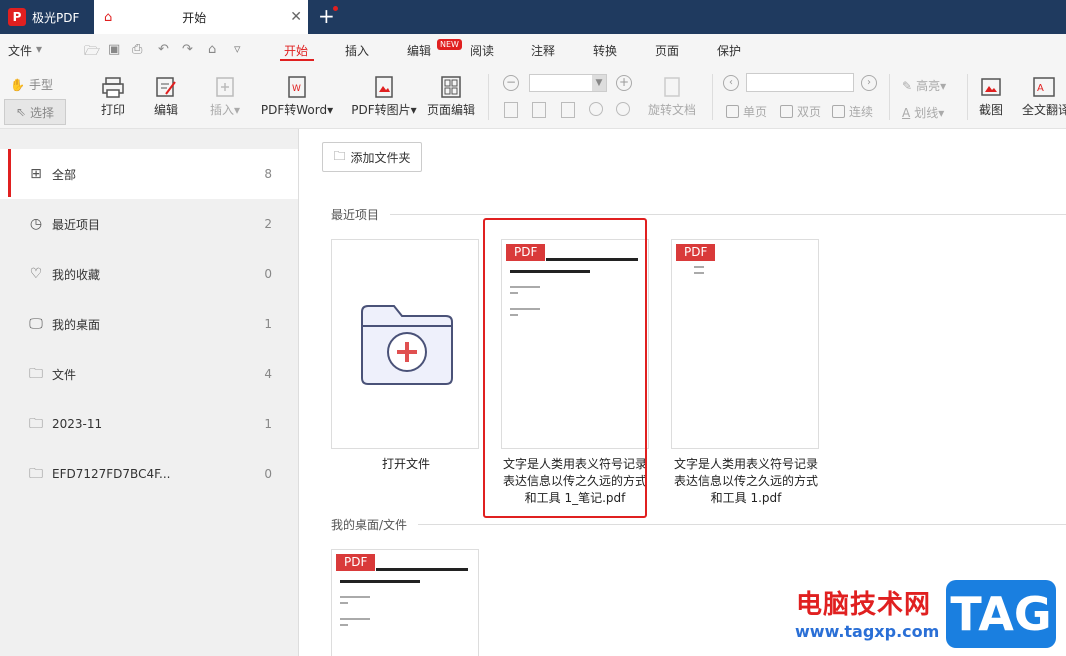 The height and width of the screenshot is (656, 1066). Describe the element at coordinates (384, 97) in the screenshot. I see `pdf-to-image-button: PDF转图片▾` at that location.